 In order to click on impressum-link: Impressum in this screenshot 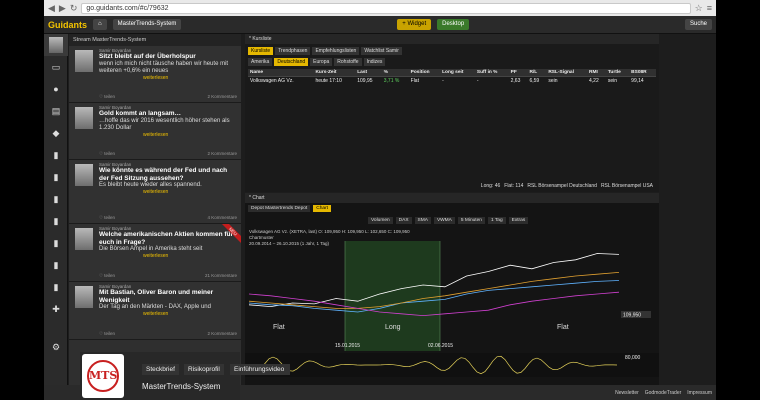, I will do `click(699, 393)`.